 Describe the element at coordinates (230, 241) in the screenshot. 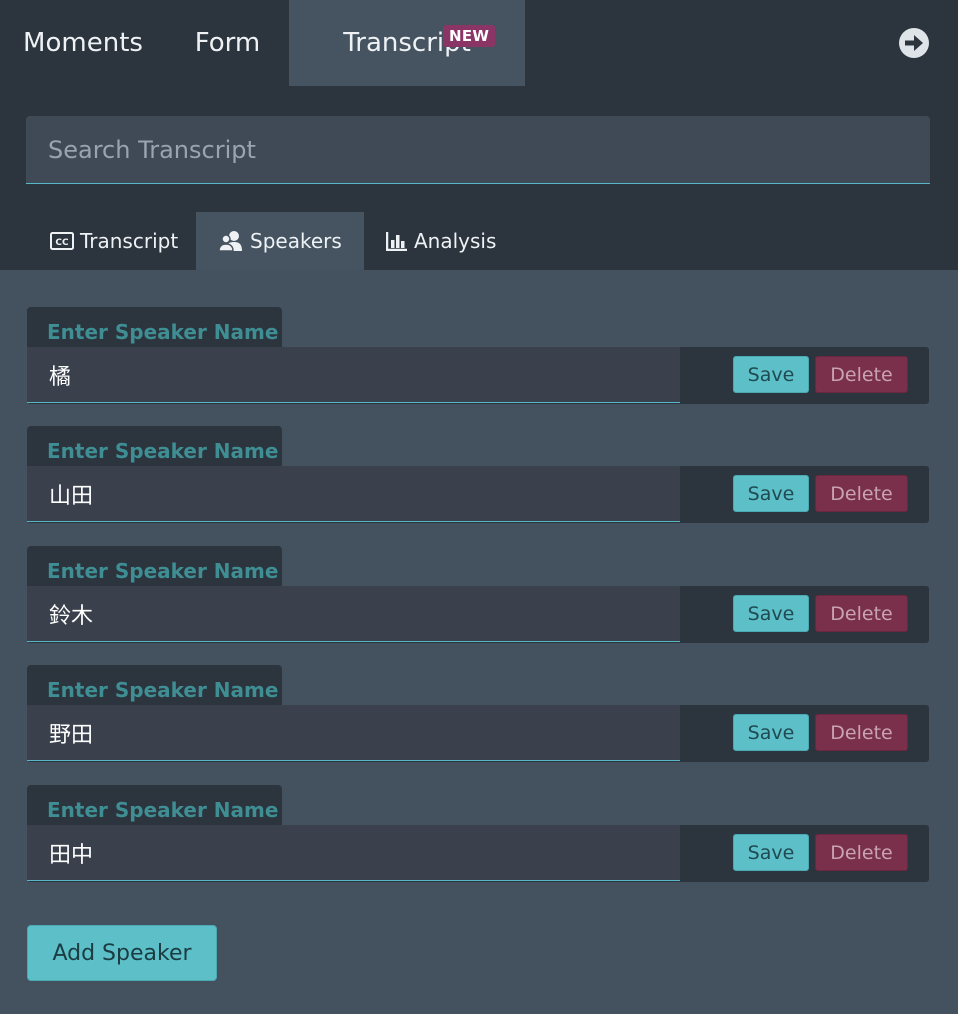

I see `users-icon` at that location.